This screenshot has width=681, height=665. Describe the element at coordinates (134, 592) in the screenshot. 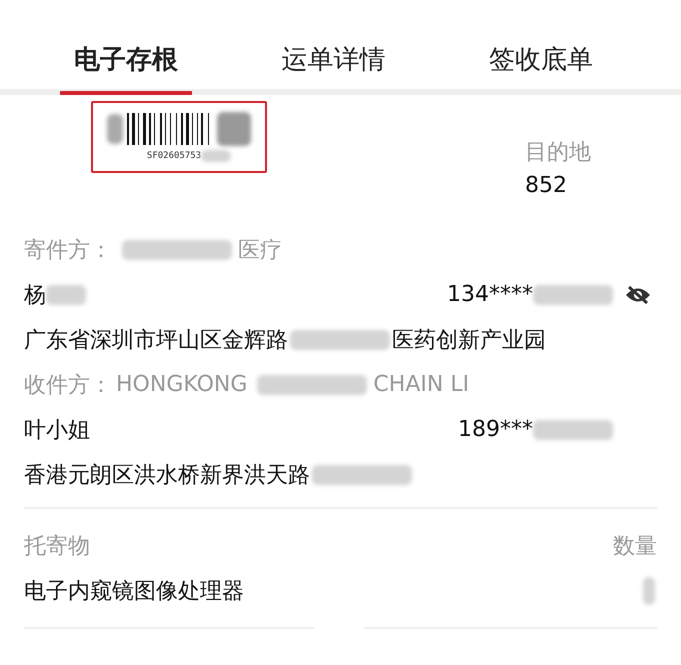

I see `goods-name: 电子内窥镜图像处理器` at that location.